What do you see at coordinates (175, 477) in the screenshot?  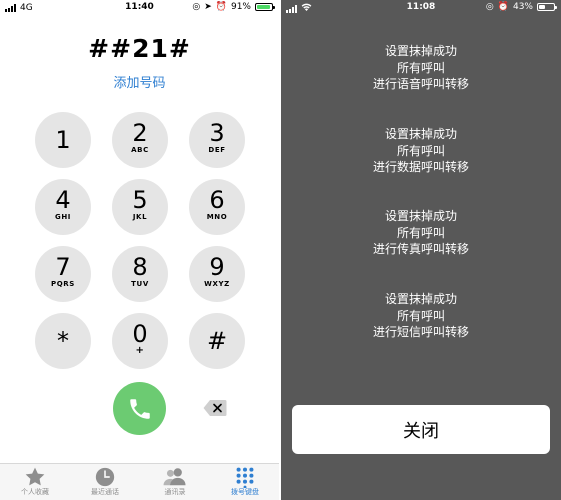 I see `contacts-icon` at bounding box center [175, 477].